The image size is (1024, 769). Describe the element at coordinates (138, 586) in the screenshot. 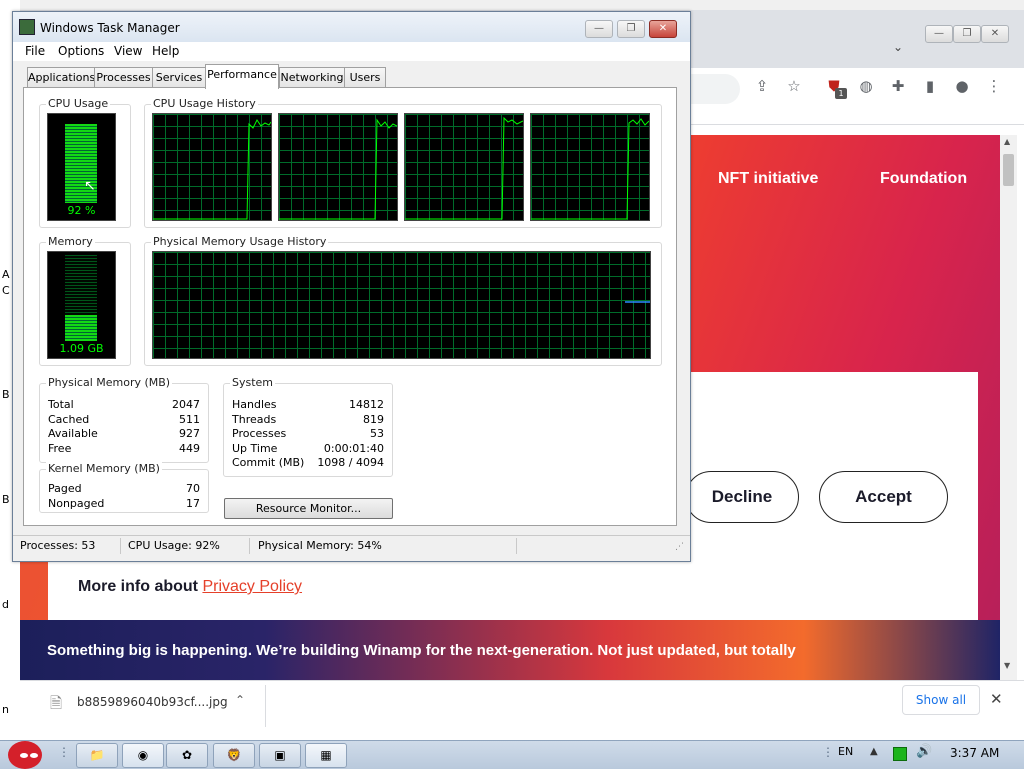

I see `privacy-prefix: More info about` at that location.